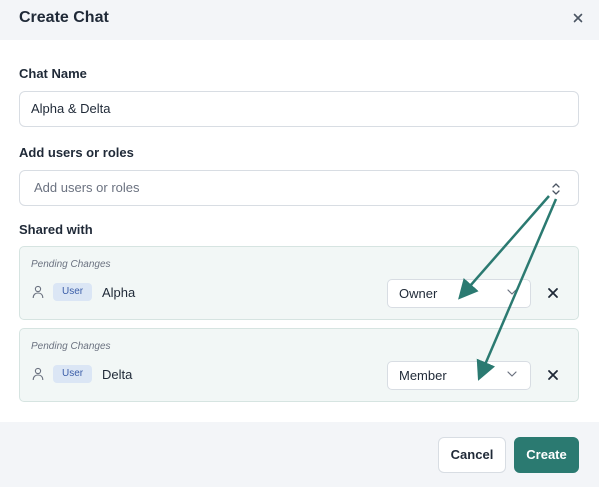 This screenshot has width=599, height=487. I want to click on create-button: Create, so click(546, 455).